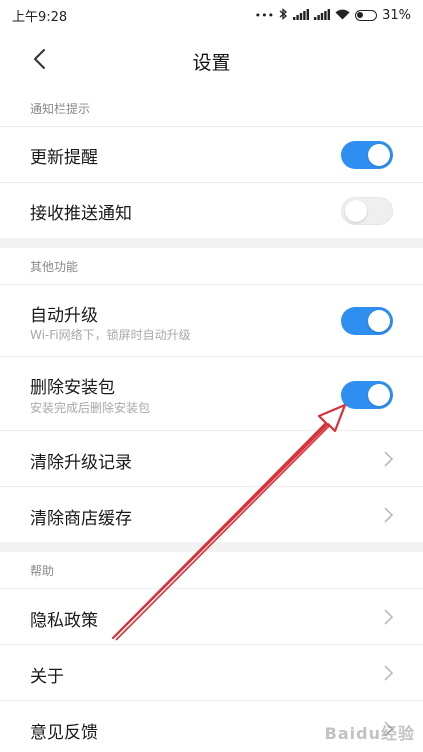 The image size is (423, 752). I want to click on row-label: 自动升级, so click(64, 316).